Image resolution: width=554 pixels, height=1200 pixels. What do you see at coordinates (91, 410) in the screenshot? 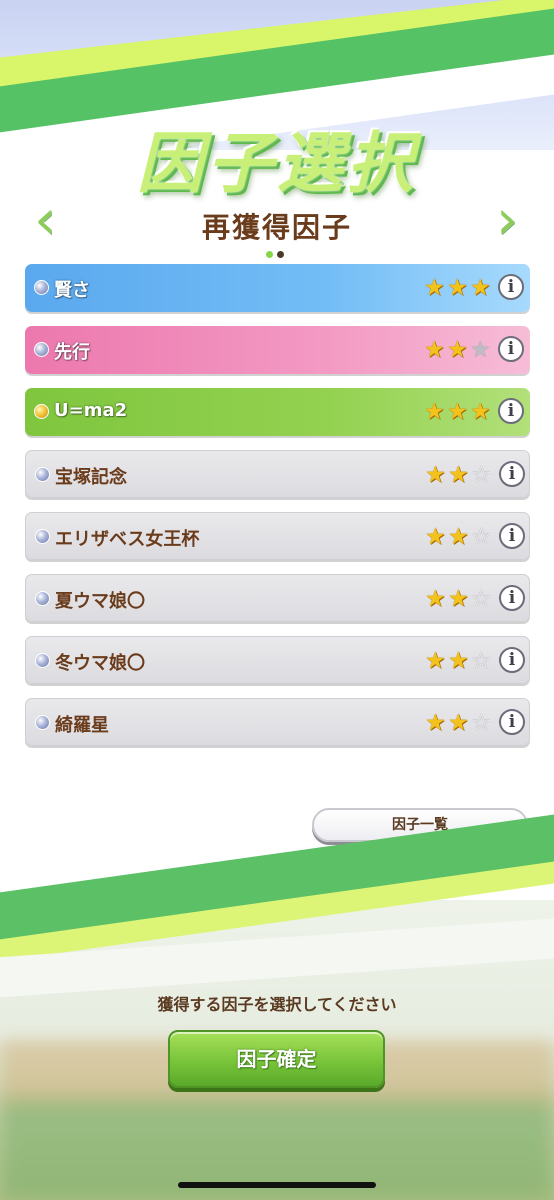
I see `factor-label: U=ma2` at bounding box center [91, 410].